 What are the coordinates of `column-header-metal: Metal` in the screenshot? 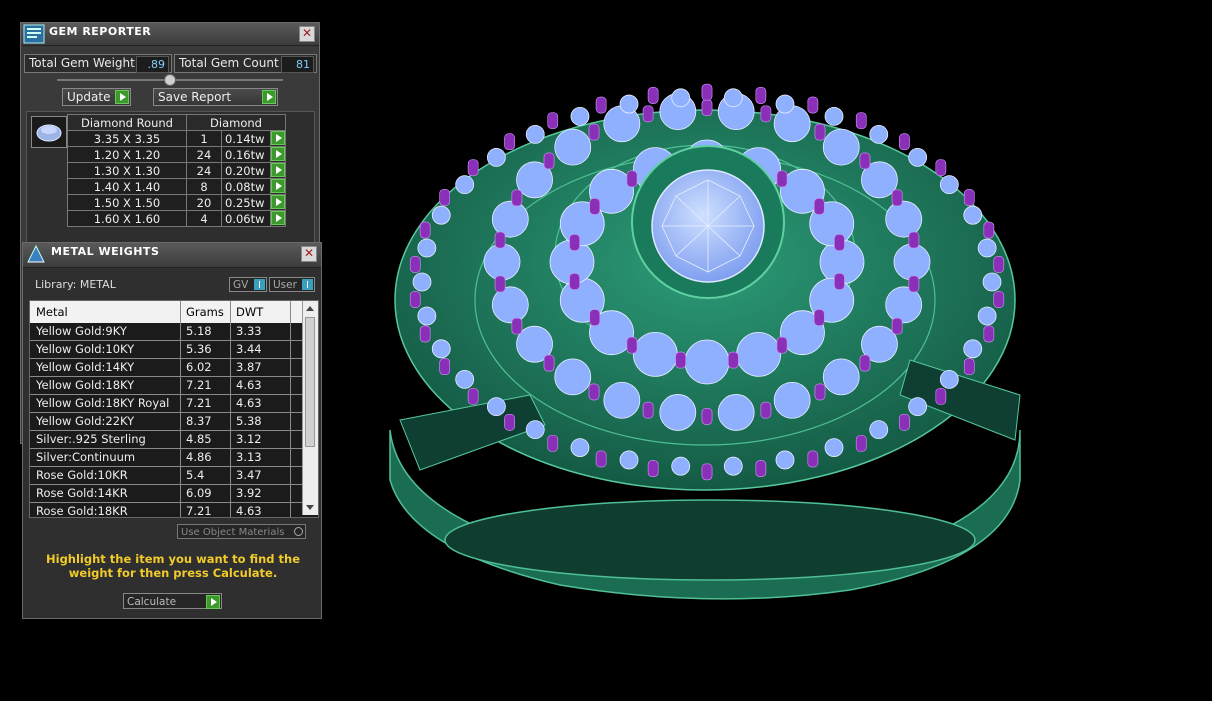 It's located at (52, 312).